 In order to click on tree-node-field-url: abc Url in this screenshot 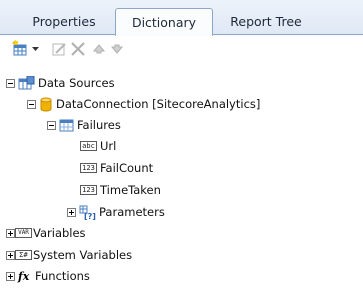, I will do `click(98, 146)`.